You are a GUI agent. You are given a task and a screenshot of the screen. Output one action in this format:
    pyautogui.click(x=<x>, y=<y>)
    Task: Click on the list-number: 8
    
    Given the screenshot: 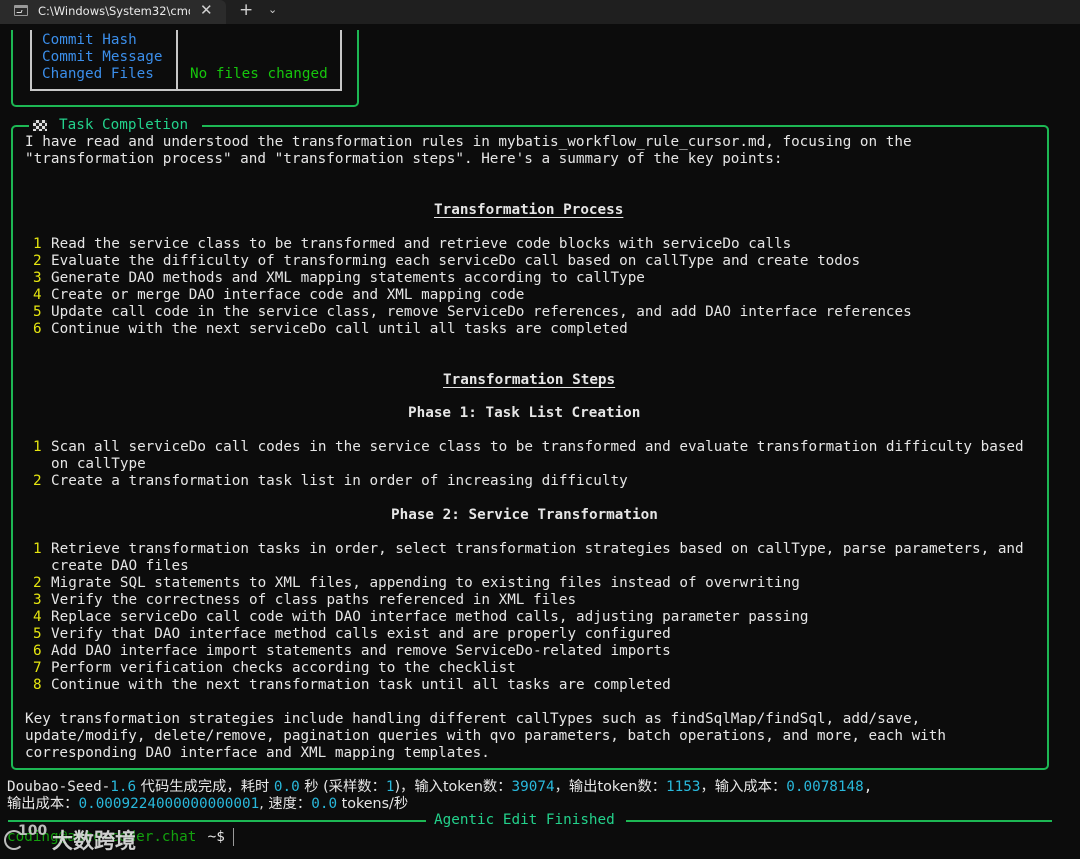 What is the action you would take?
    pyautogui.click(x=37, y=685)
    